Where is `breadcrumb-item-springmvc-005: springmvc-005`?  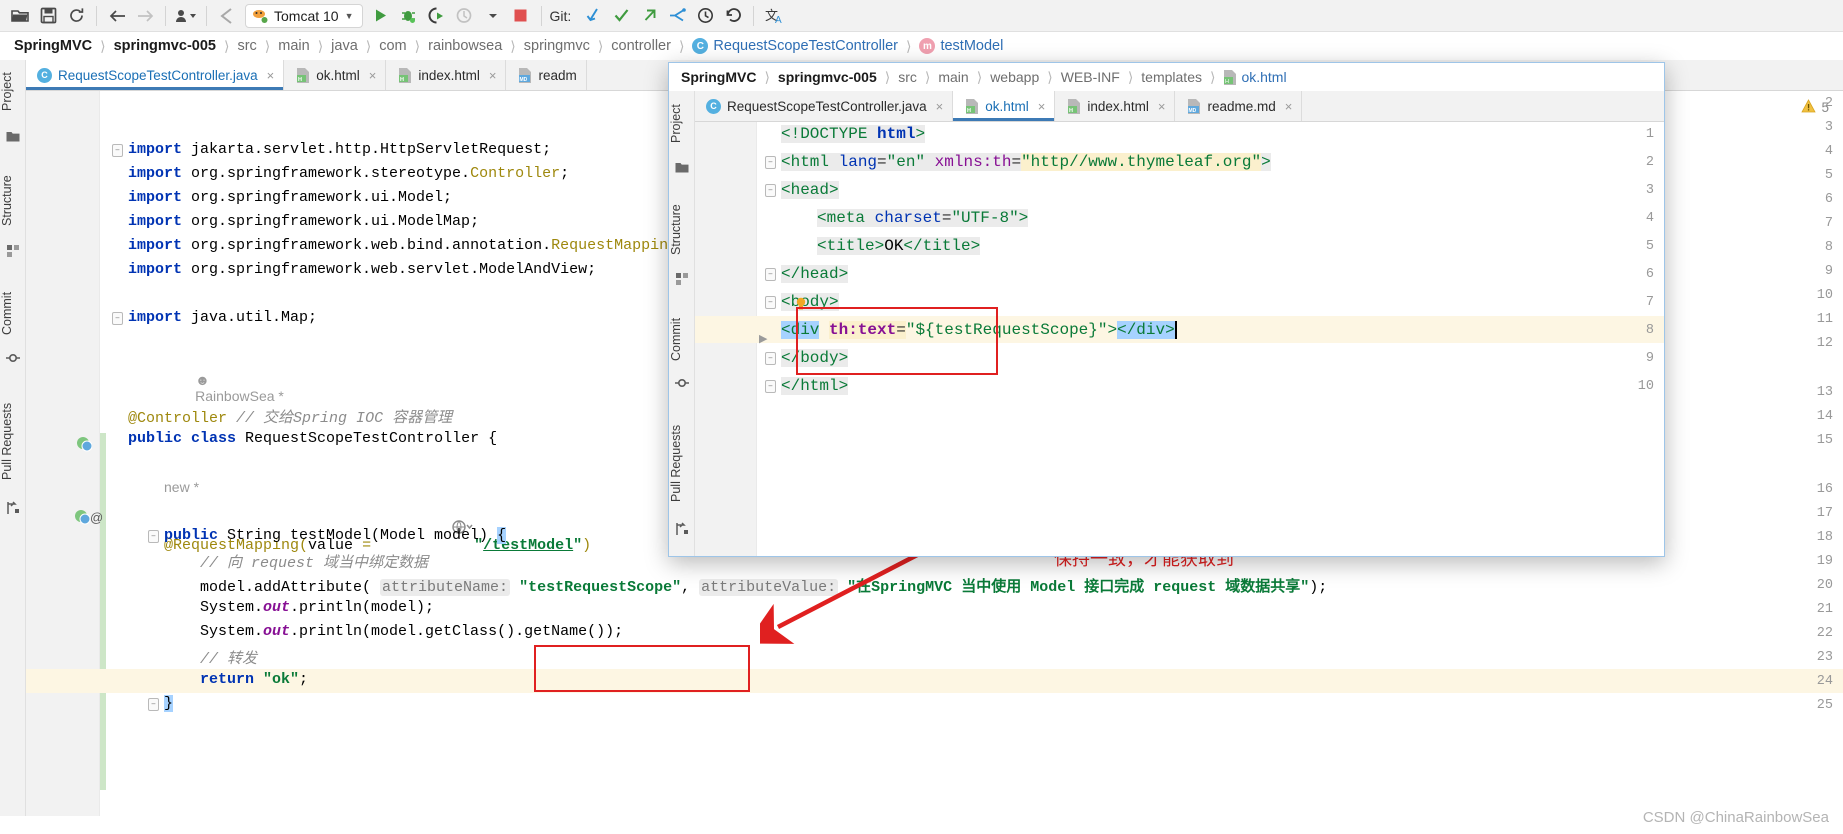
breadcrumb-item-springmvc-005: springmvc-005 is located at coordinates (165, 46).